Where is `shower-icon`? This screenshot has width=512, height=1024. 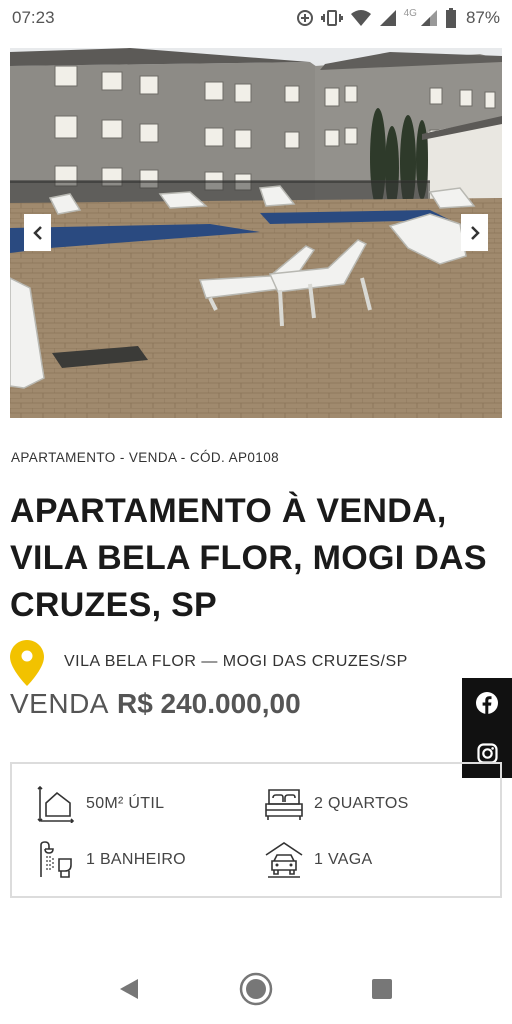 shower-icon is located at coordinates (56, 859).